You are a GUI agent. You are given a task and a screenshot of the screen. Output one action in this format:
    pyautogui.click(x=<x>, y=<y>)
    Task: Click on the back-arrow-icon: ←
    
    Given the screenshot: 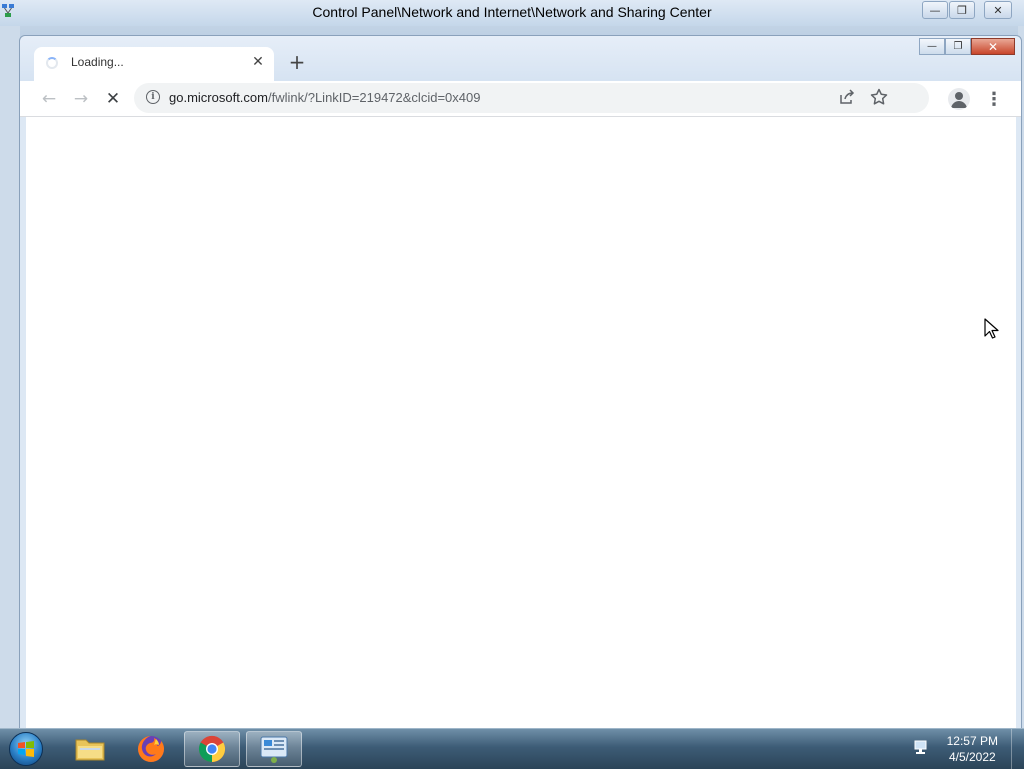 What is the action you would take?
    pyautogui.click(x=49, y=99)
    